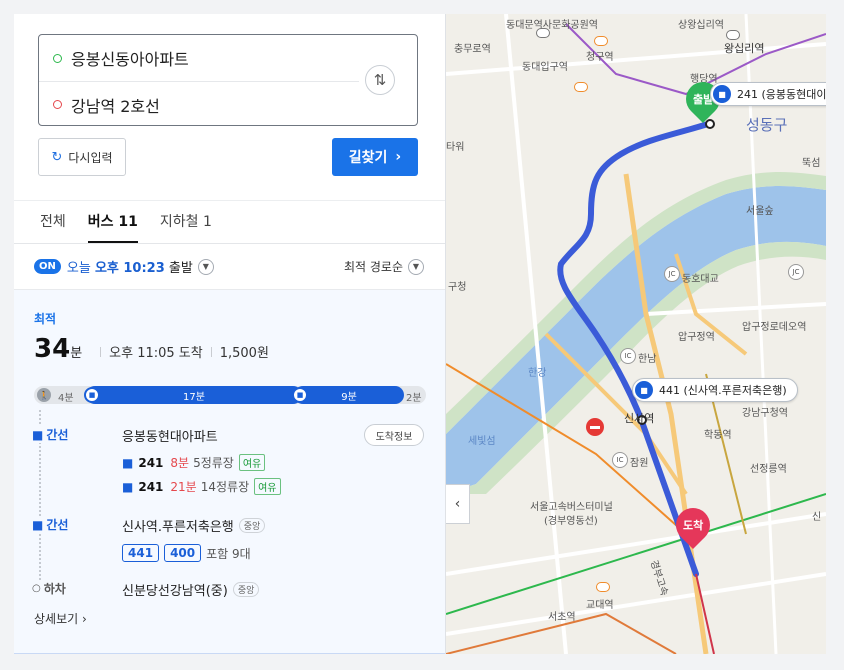  I want to click on bus-chip: 441, so click(141, 553).